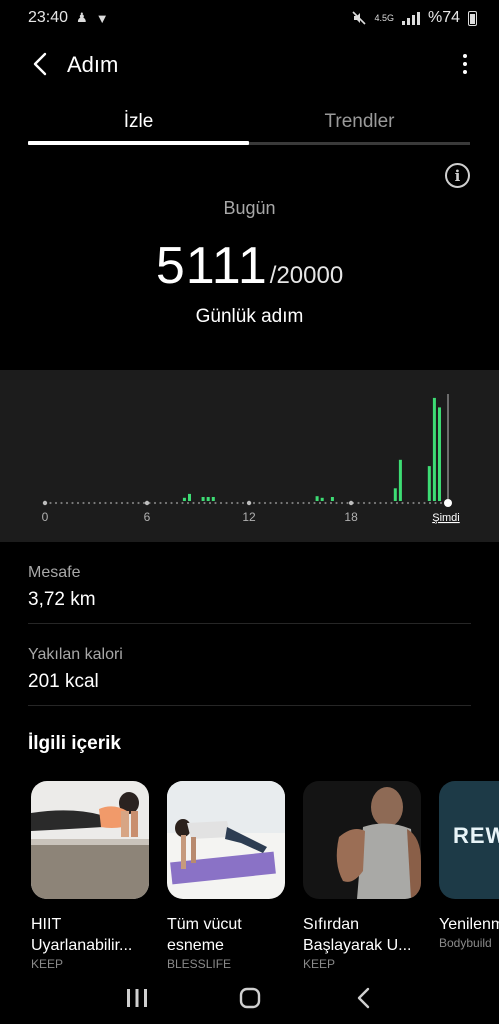 The height and width of the screenshot is (1024, 499). I want to click on chart-x-tick-label: 6, so click(147, 517).